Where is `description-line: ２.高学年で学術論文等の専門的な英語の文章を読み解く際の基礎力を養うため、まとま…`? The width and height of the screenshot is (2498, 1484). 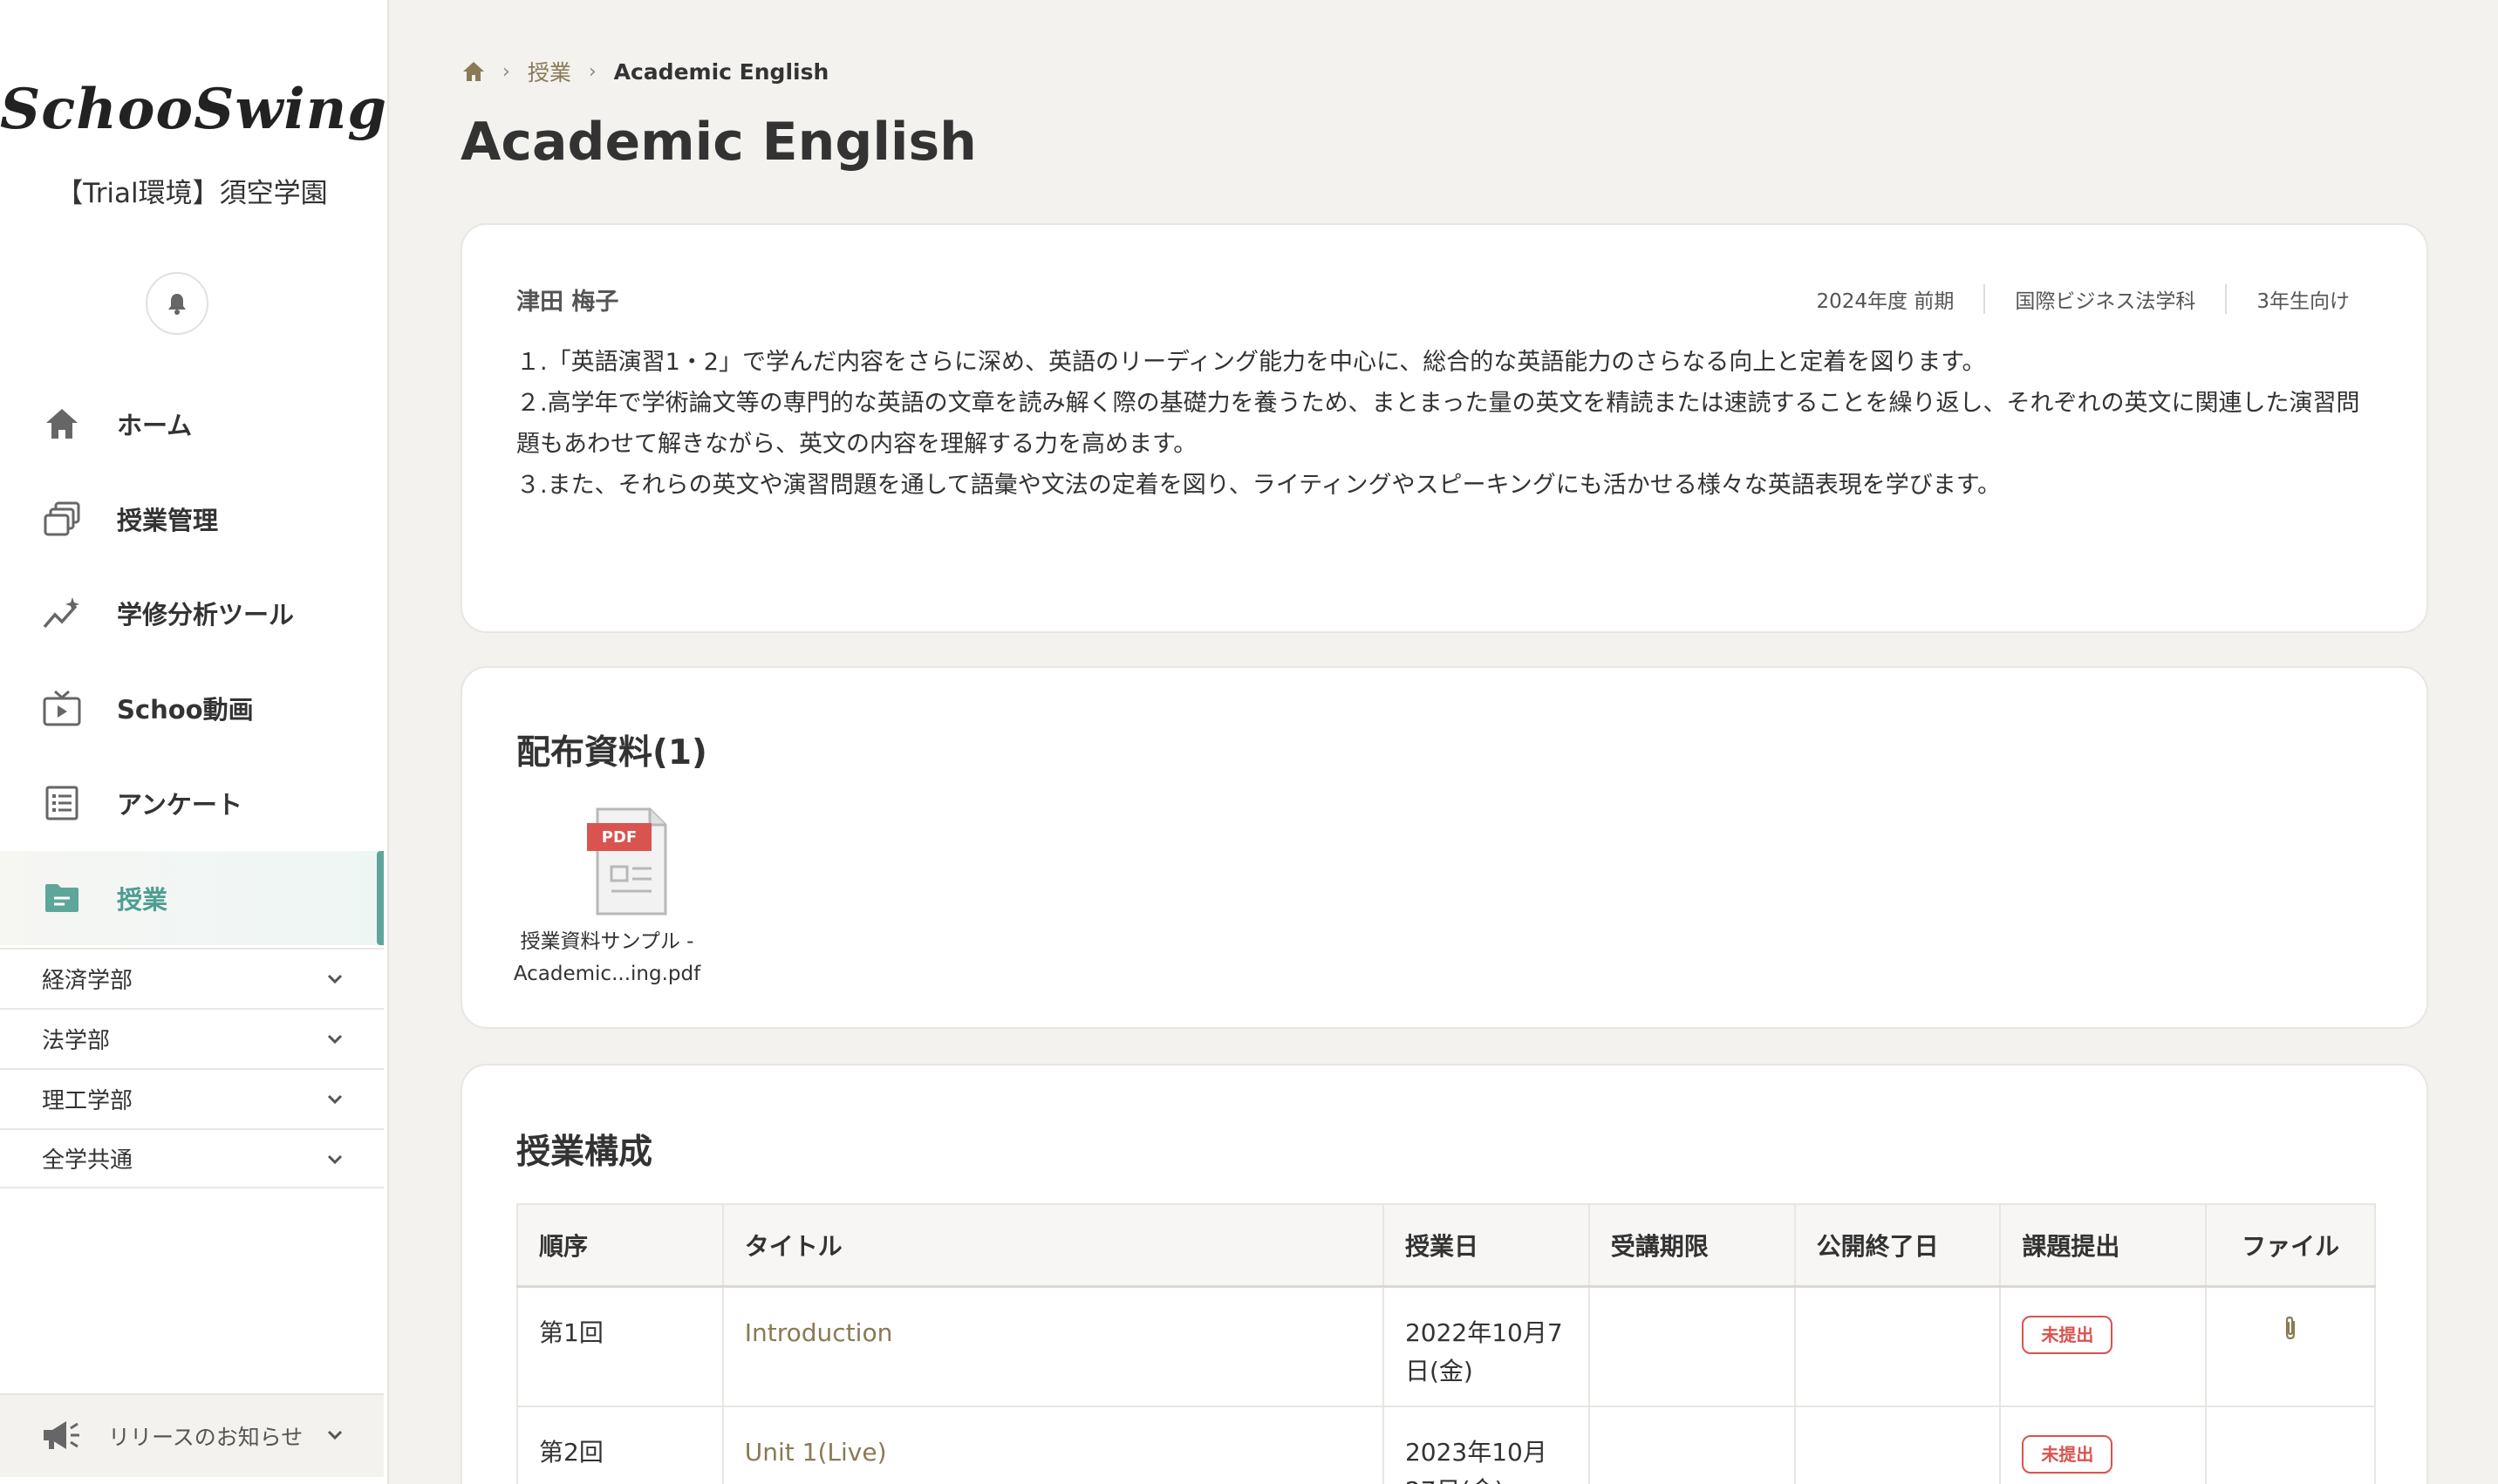
description-line: ２.高学年で学術論文等の専門的な英語の文章を読み解く際の基礎力を養うため、まとま… is located at coordinates (1438, 424).